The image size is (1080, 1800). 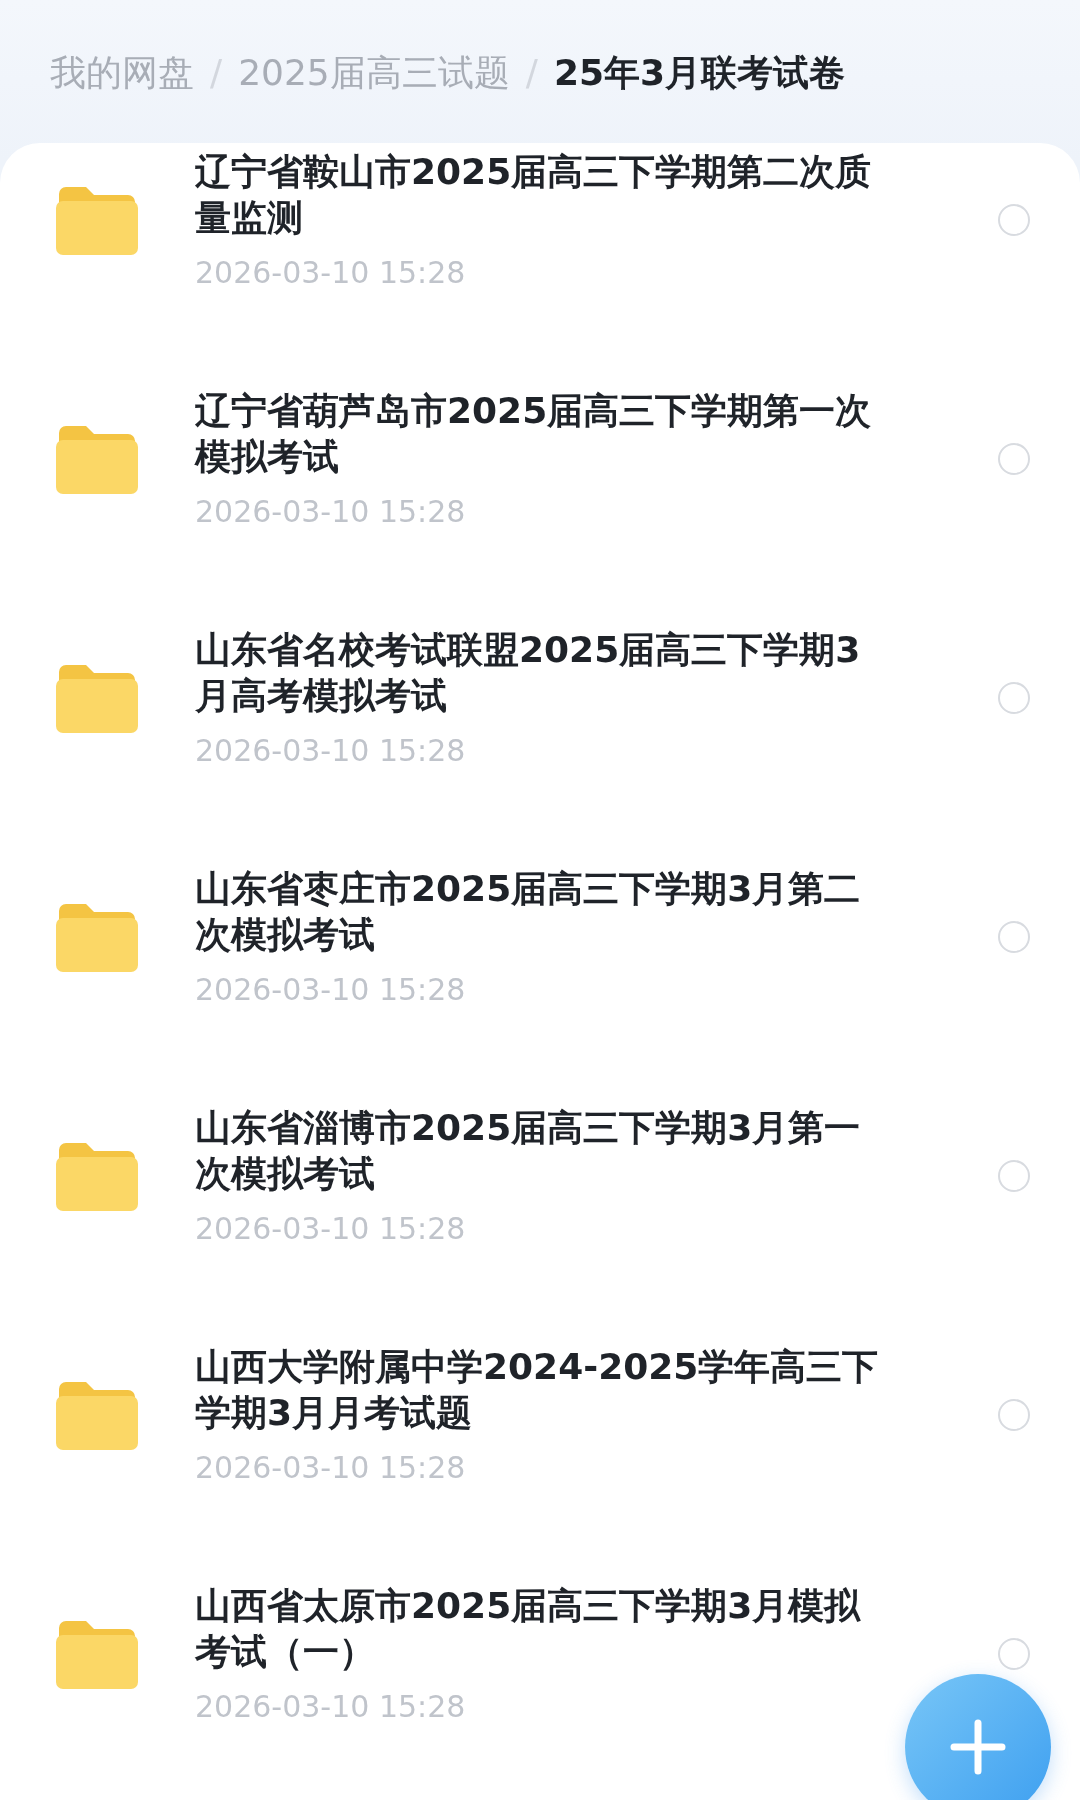 I want to click on folder-name: 辽宁省鞍山市2025届高三下学期第二次质量监测, so click(x=545, y=195).